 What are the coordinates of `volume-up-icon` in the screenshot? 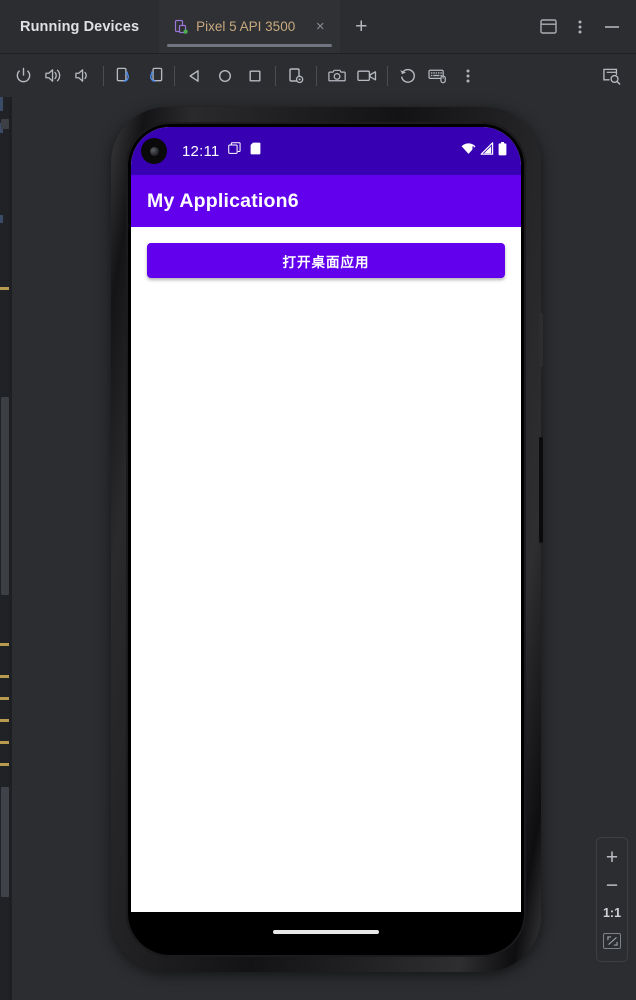 It's located at (52, 75).